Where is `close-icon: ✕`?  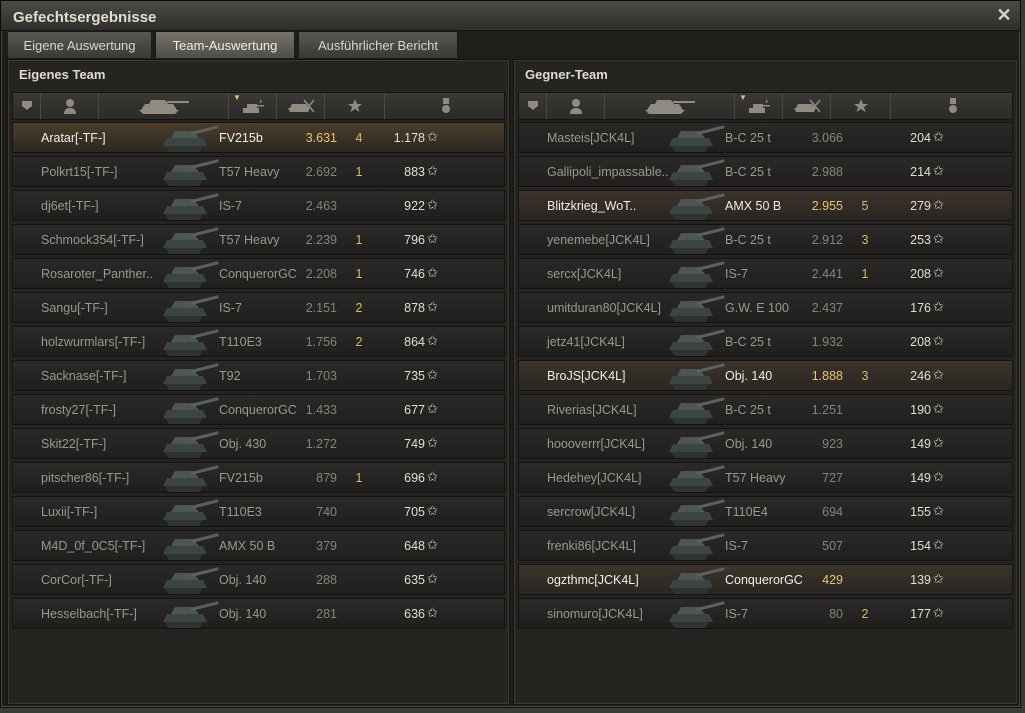 close-icon: ✕ is located at coordinates (1004, 15).